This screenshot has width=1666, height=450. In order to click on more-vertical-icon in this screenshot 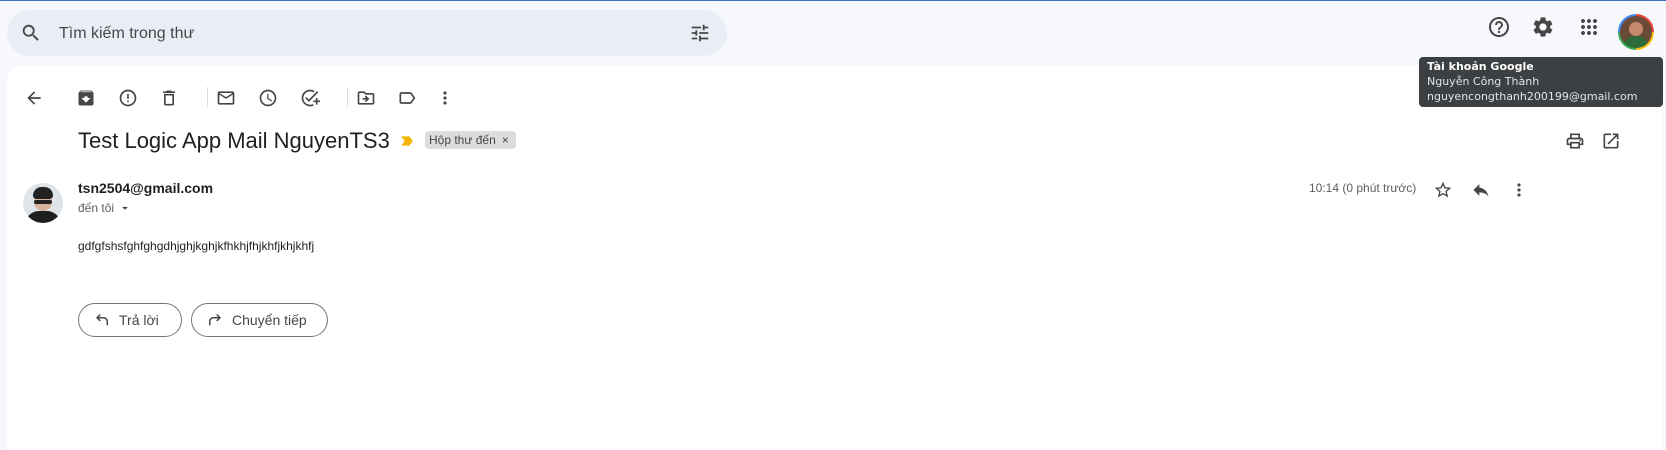, I will do `click(445, 98)`.